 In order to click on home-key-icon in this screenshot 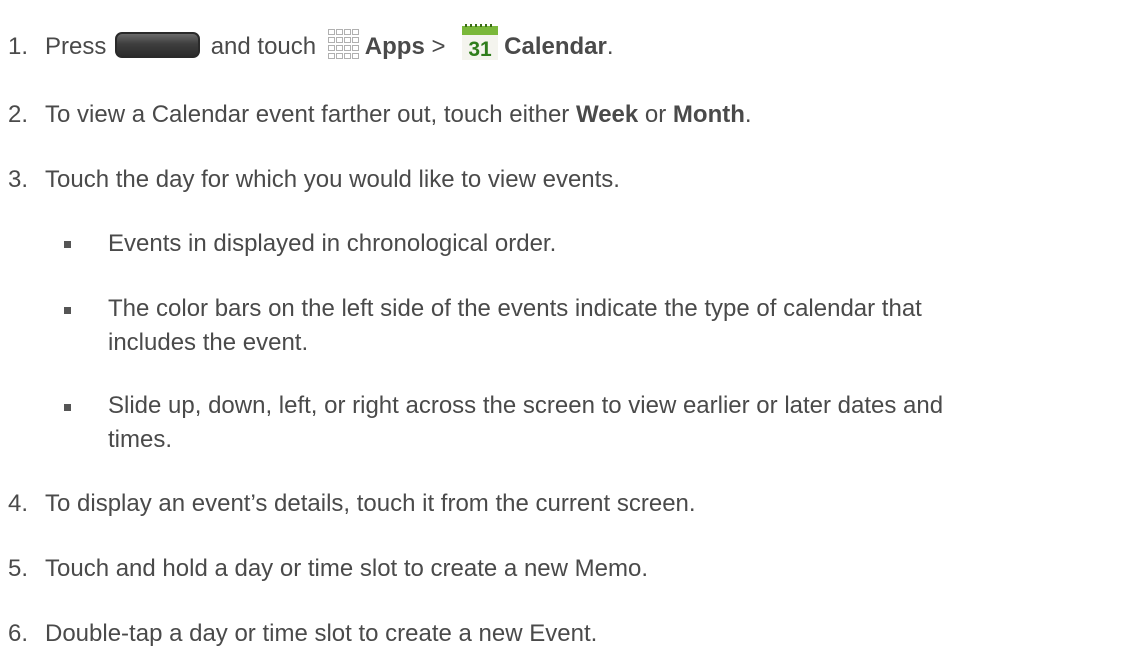, I will do `click(158, 45)`.